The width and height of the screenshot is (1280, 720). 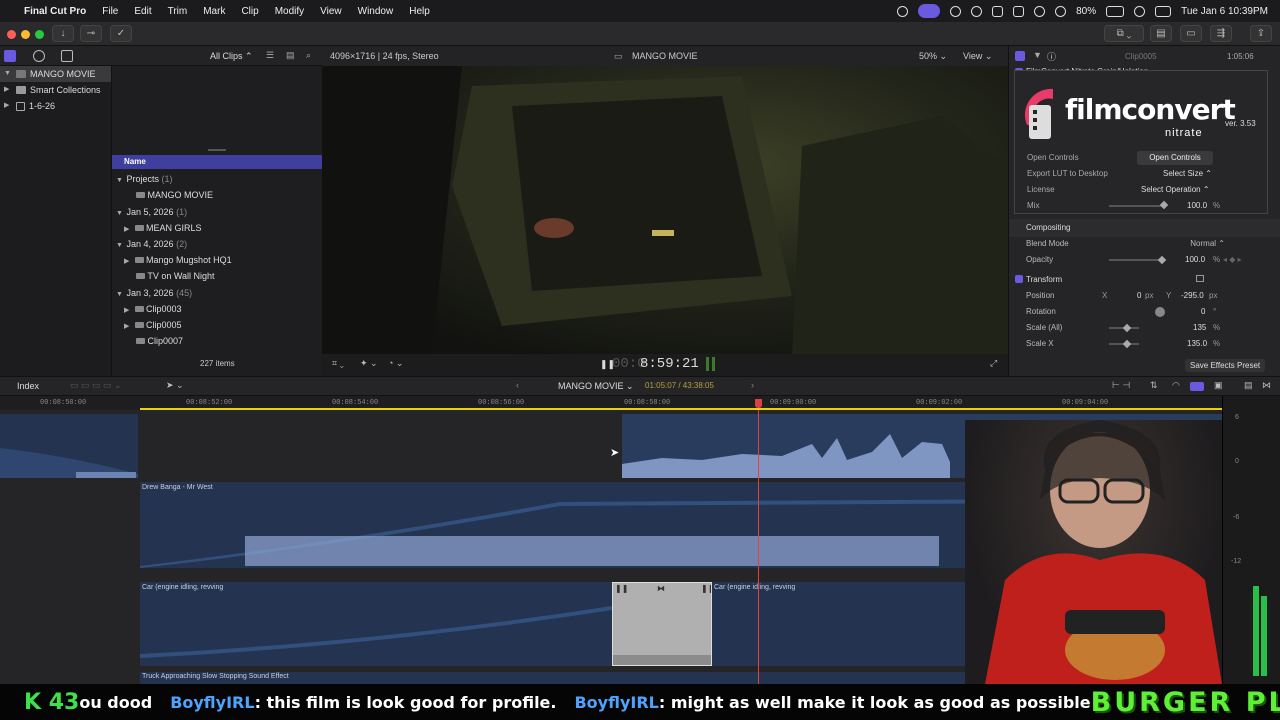 What do you see at coordinates (217, 276) in the screenshot?
I see `browser-item: TV on Wall Night` at bounding box center [217, 276].